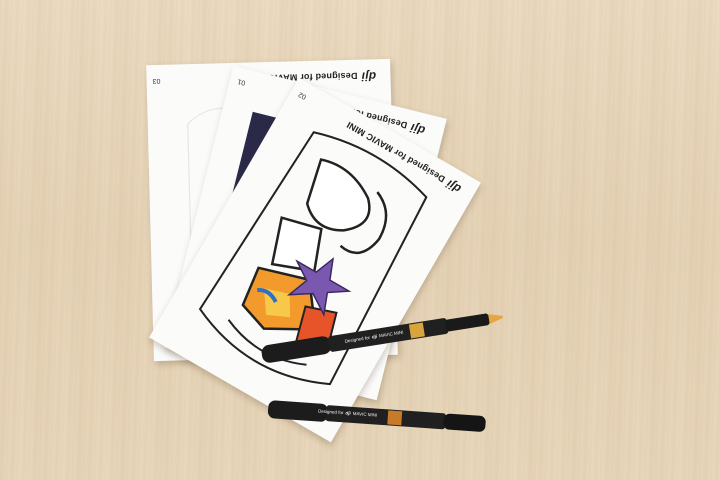 Image resolution: width=720 pixels, height=480 pixels. Describe the element at coordinates (495, 319) in the screenshot. I see `pen-tip` at that location.